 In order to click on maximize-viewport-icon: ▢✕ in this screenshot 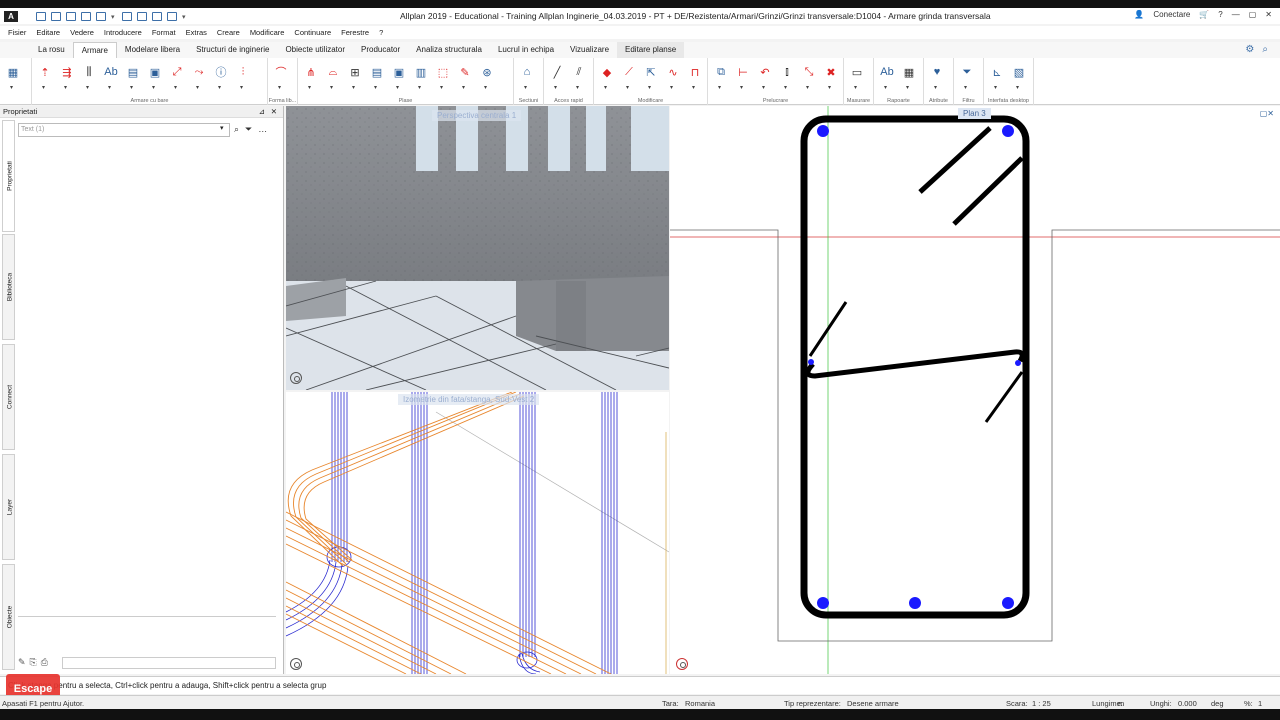, I will do `click(1267, 113)`.